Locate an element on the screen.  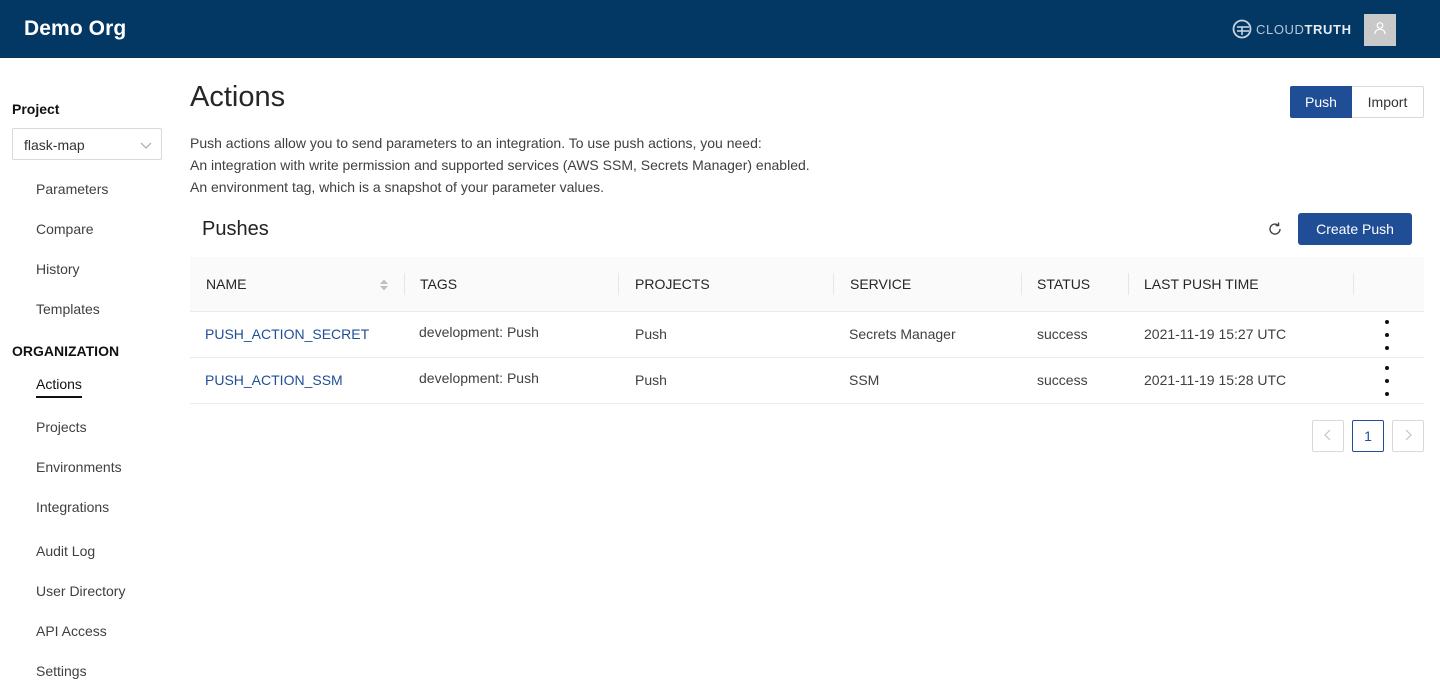
sidebar-item-parameters: Parameters is located at coordinates (72, 189).